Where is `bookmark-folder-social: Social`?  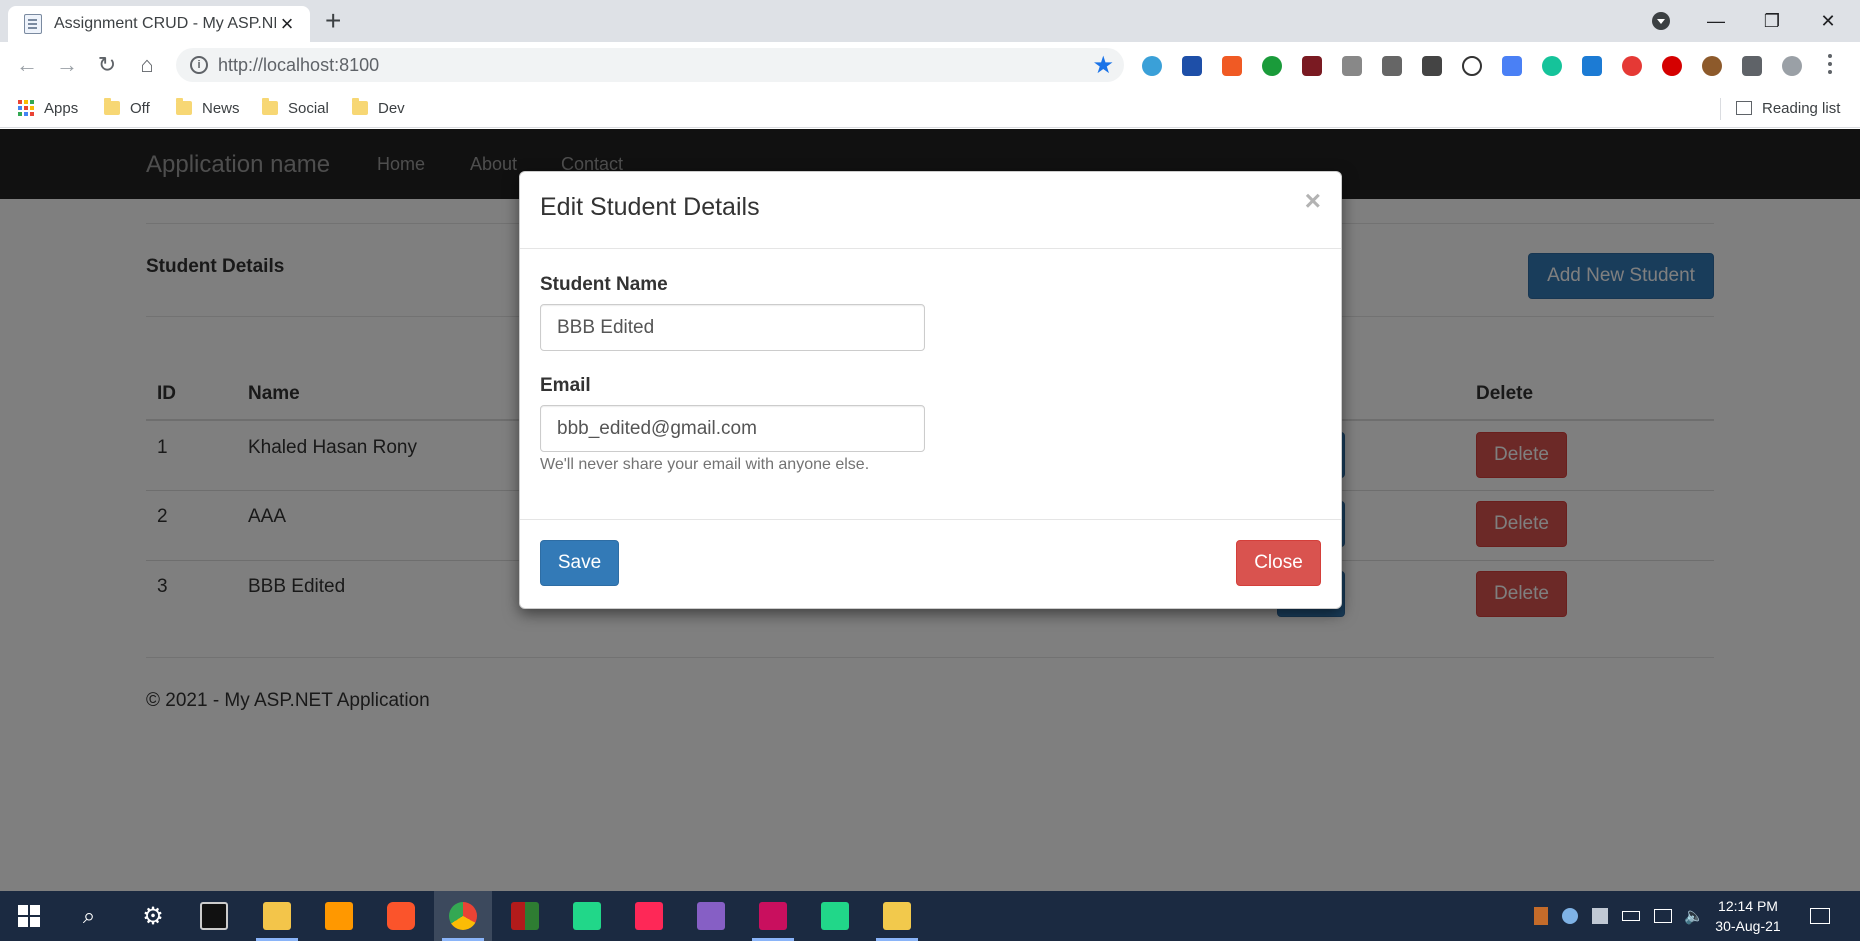
bookmark-folder-social: Social is located at coordinates (295, 108).